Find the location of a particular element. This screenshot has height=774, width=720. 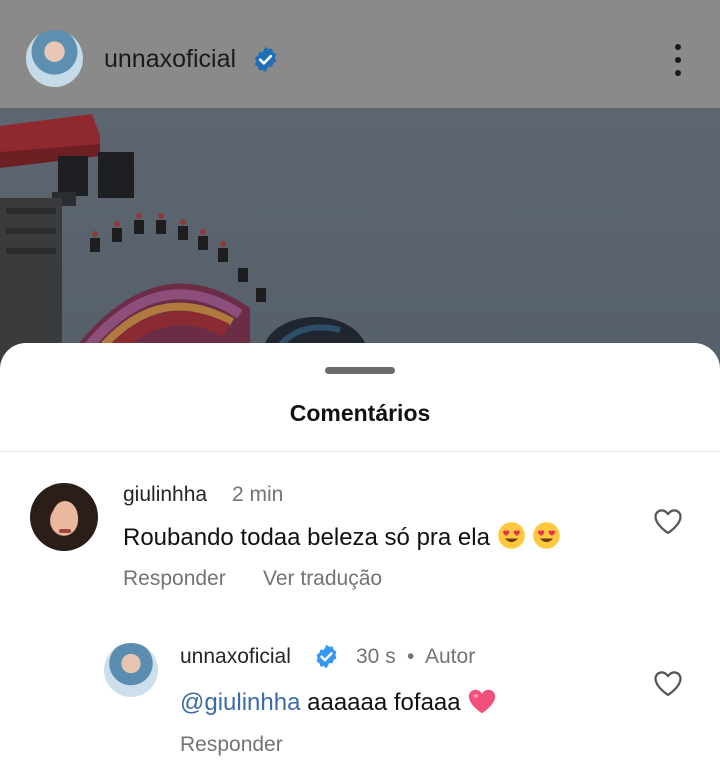

reply-author-avatar is located at coordinates (131, 670).